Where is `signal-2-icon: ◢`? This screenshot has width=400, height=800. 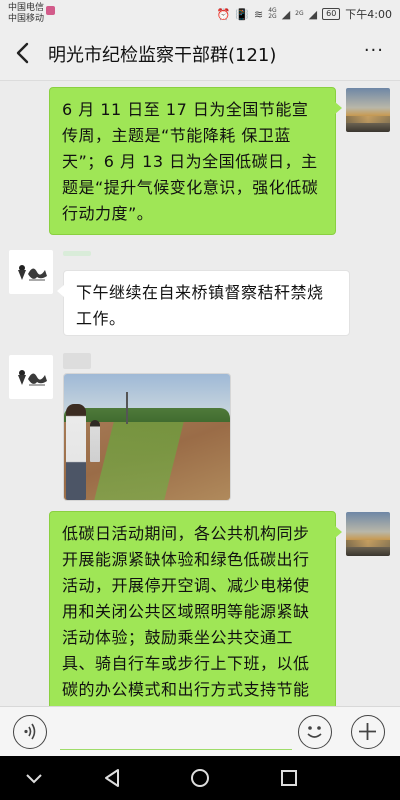
signal-2-icon: ◢ is located at coordinates (313, 14).